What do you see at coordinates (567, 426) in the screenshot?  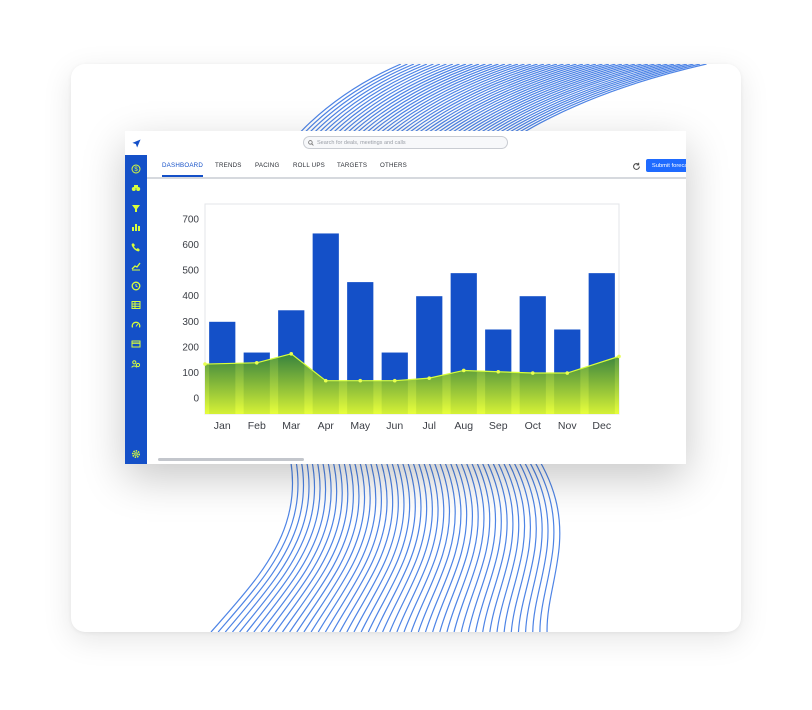 I see `x-tick-label: Nov` at bounding box center [567, 426].